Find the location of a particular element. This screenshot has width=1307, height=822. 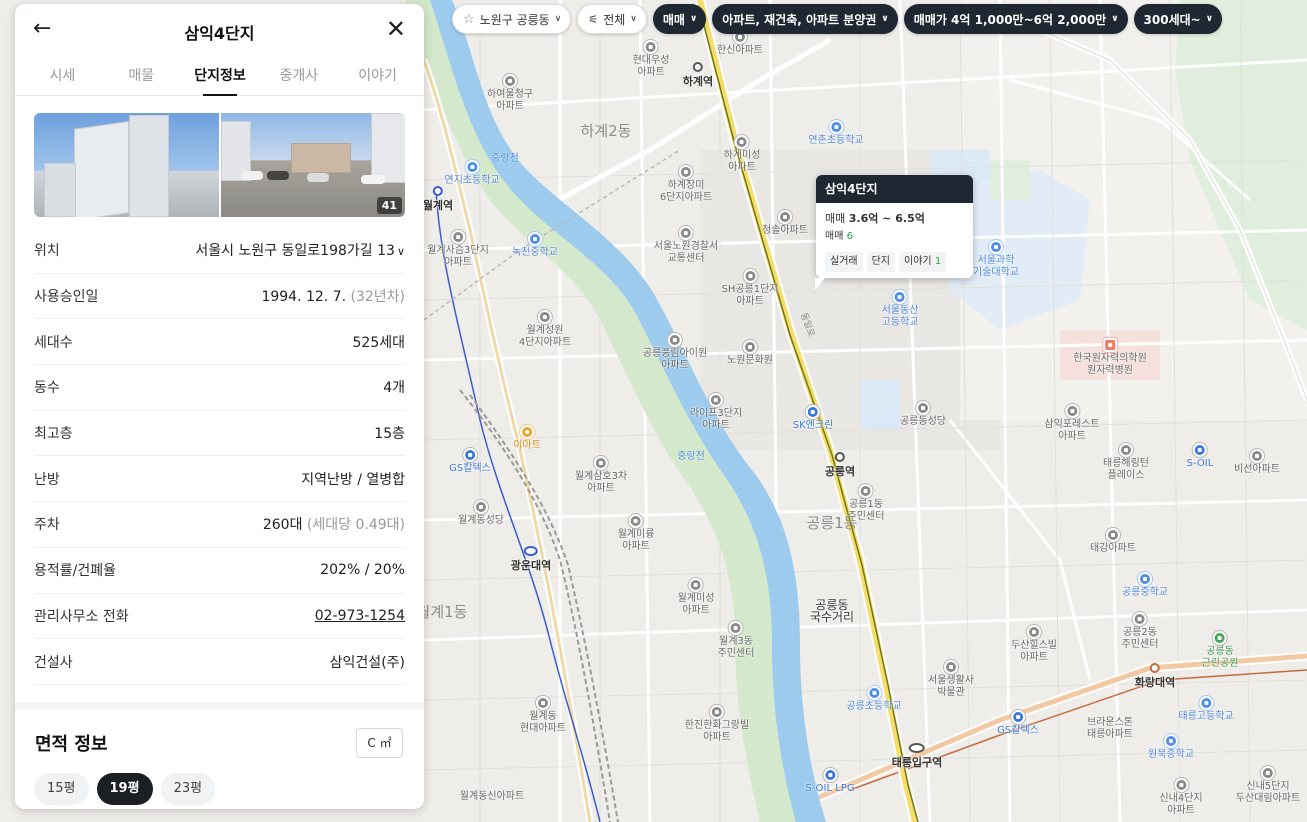

poi-samik-forest: 삼익포레스트 아파트 is located at coordinates (1072, 423).